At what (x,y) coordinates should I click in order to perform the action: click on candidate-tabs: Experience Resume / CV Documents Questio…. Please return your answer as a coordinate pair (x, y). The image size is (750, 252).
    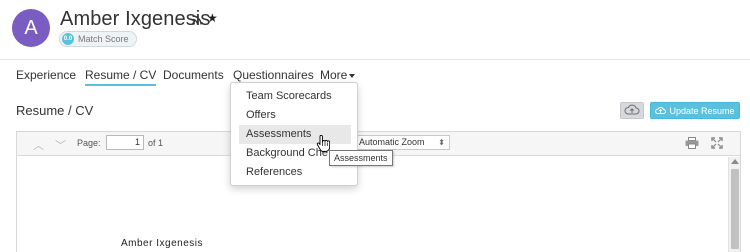
    Looking at the image, I should click on (375, 75).